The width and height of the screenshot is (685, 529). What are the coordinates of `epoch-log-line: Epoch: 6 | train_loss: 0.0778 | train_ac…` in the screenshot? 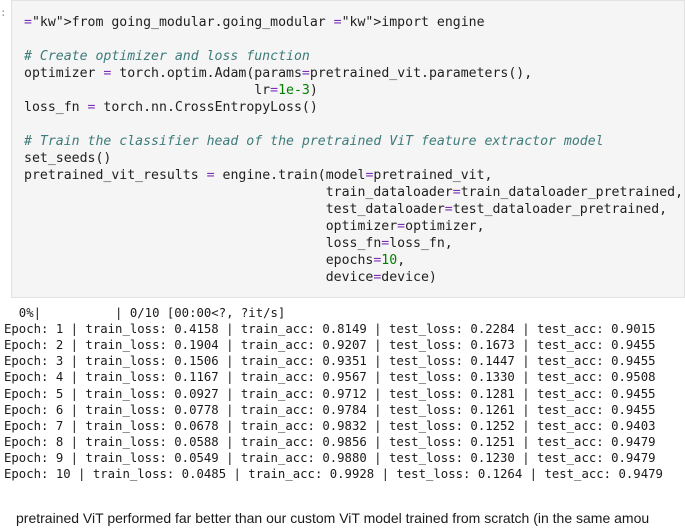 It's located at (330, 409).